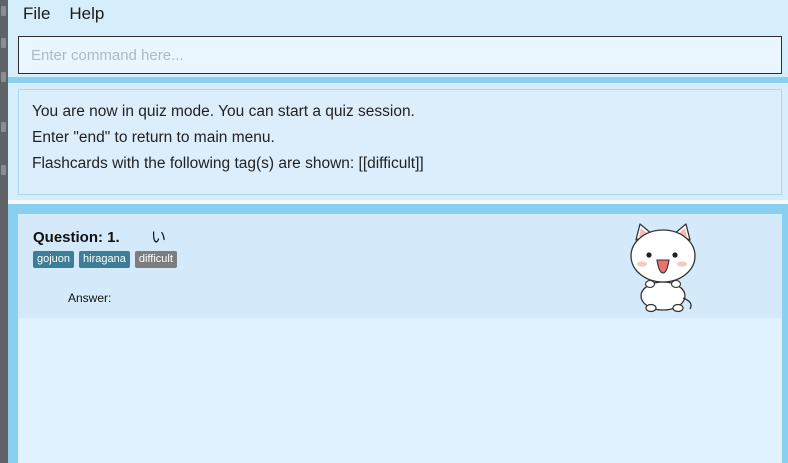 This screenshot has width=788, height=463. What do you see at coordinates (159, 237) in the screenshot?
I see `question-text: い` at bounding box center [159, 237].